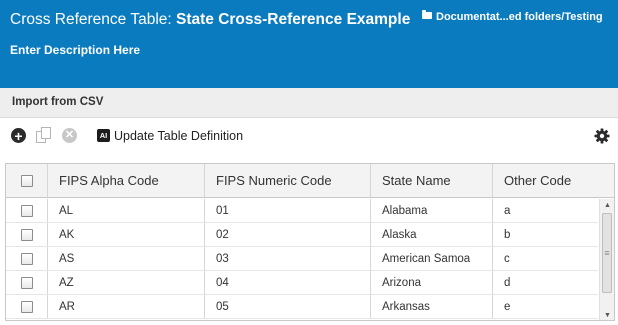 This screenshot has height=325, width=618. Describe the element at coordinates (545, 258) in the screenshot. I see `cell-other-code: c` at that location.